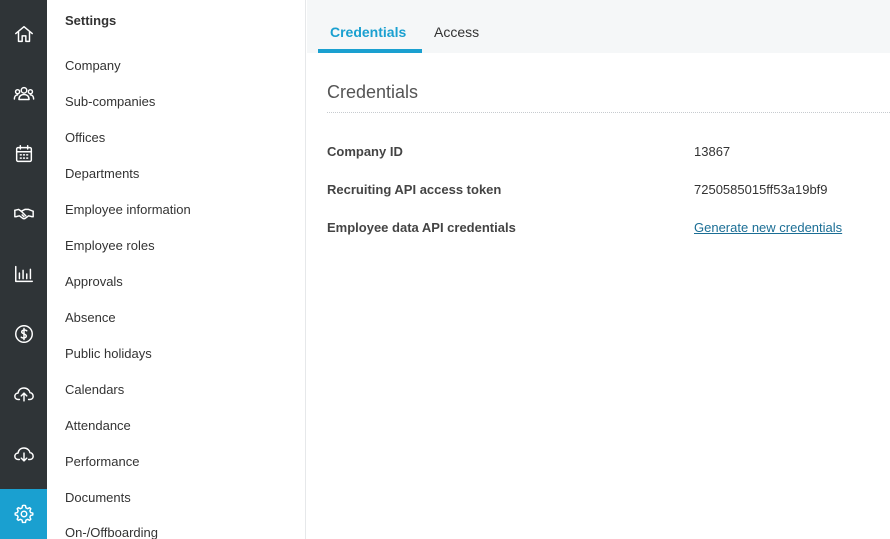 The width and height of the screenshot is (890, 539). I want to click on nav-download, so click(23, 454).